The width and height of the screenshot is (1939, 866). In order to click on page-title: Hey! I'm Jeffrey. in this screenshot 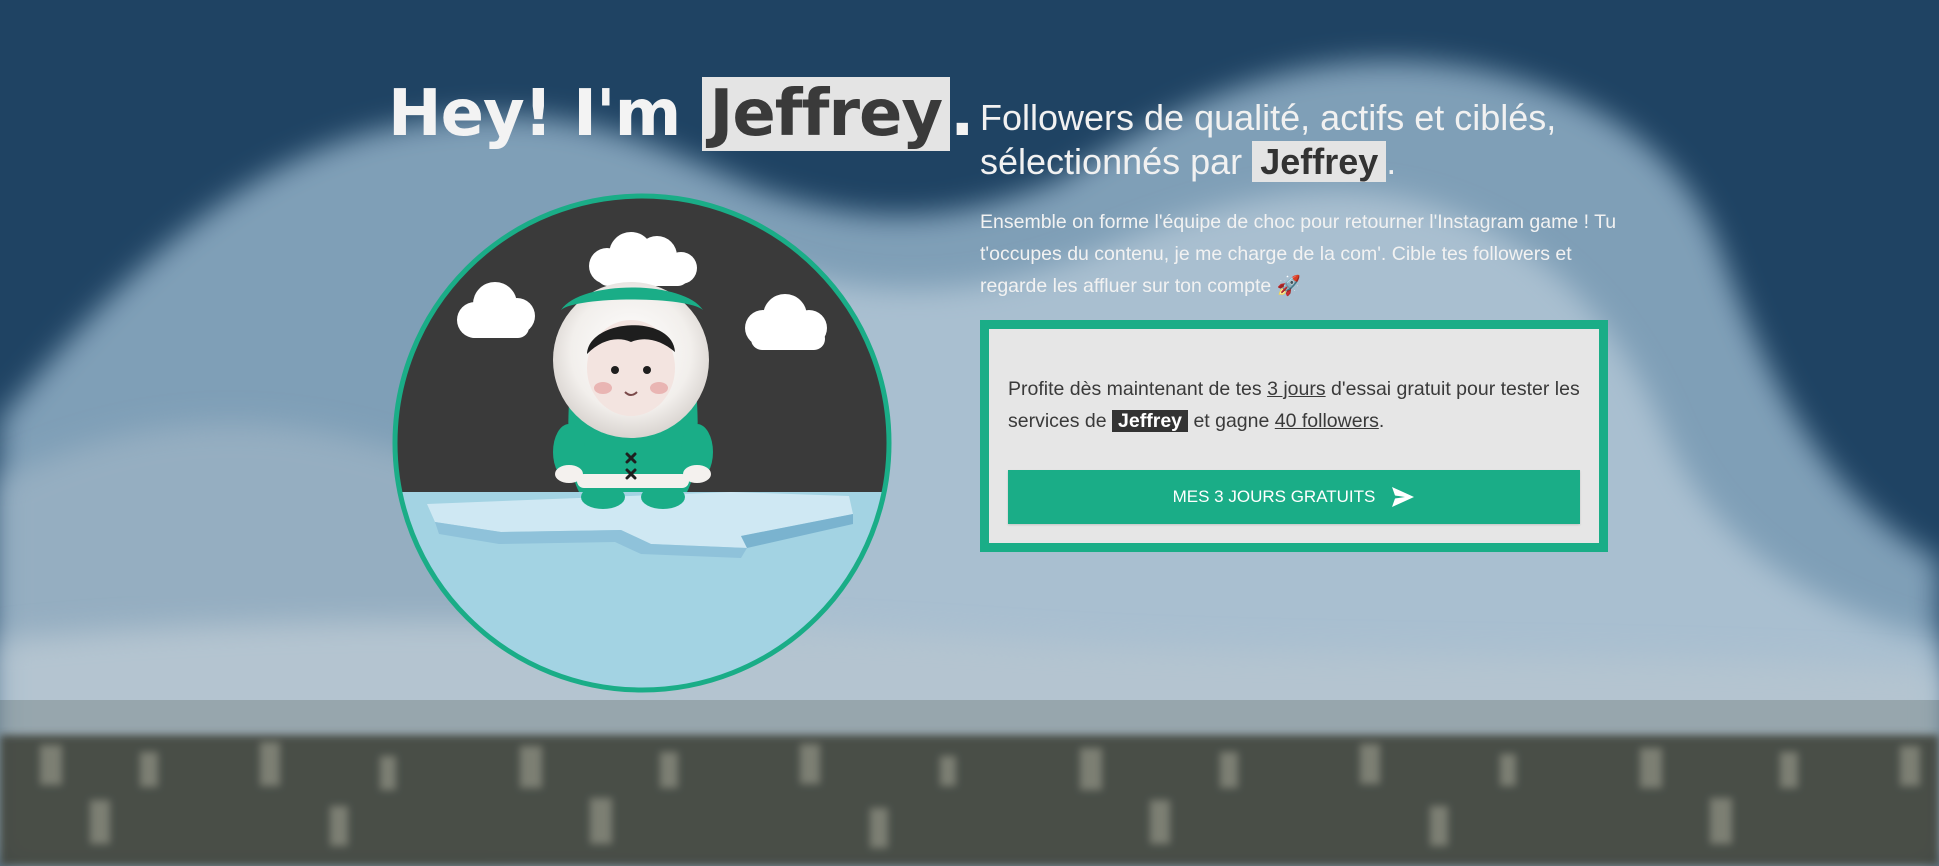, I will do `click(681, 114)`.